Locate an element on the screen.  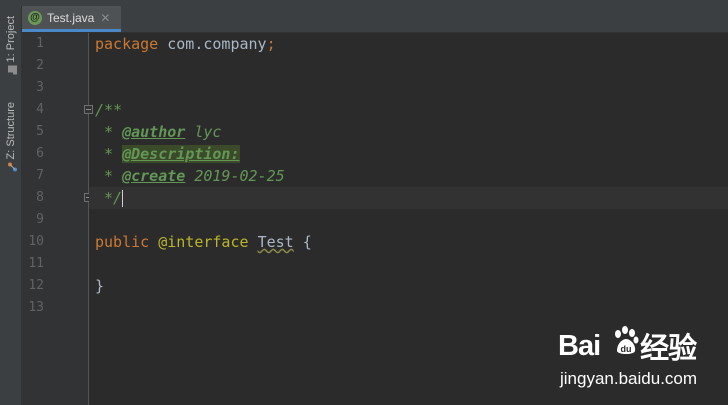
doc-close: */ is located at coordinates (109, 198).